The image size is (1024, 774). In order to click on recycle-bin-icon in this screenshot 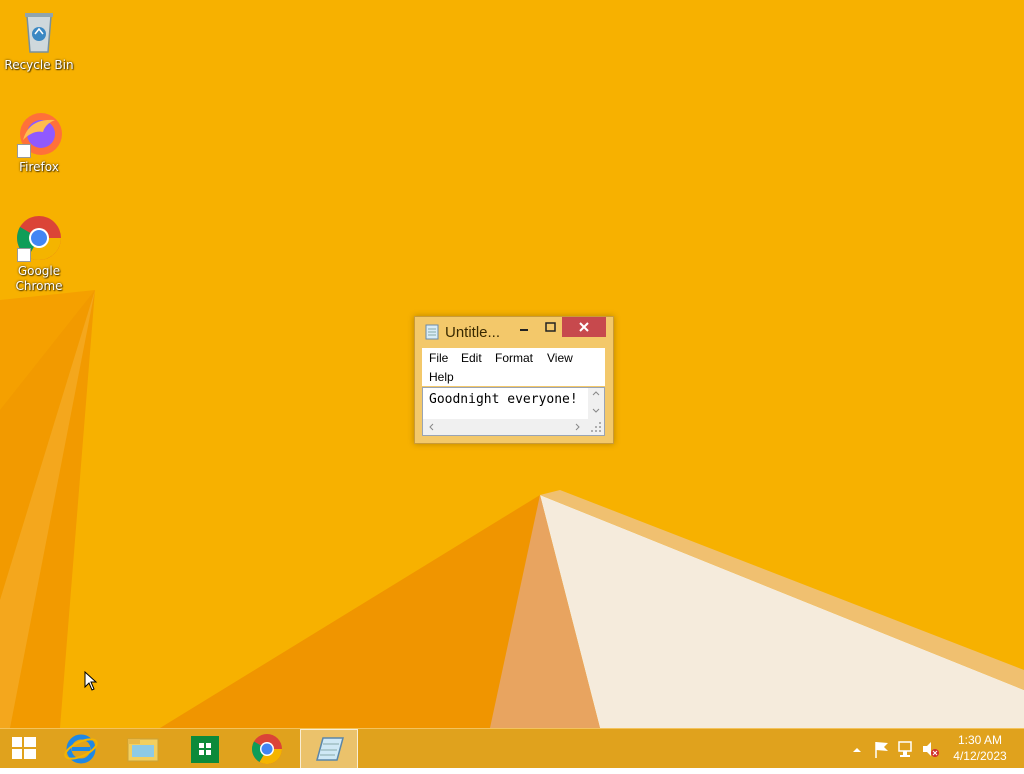, I will do `click(39, 32)`.